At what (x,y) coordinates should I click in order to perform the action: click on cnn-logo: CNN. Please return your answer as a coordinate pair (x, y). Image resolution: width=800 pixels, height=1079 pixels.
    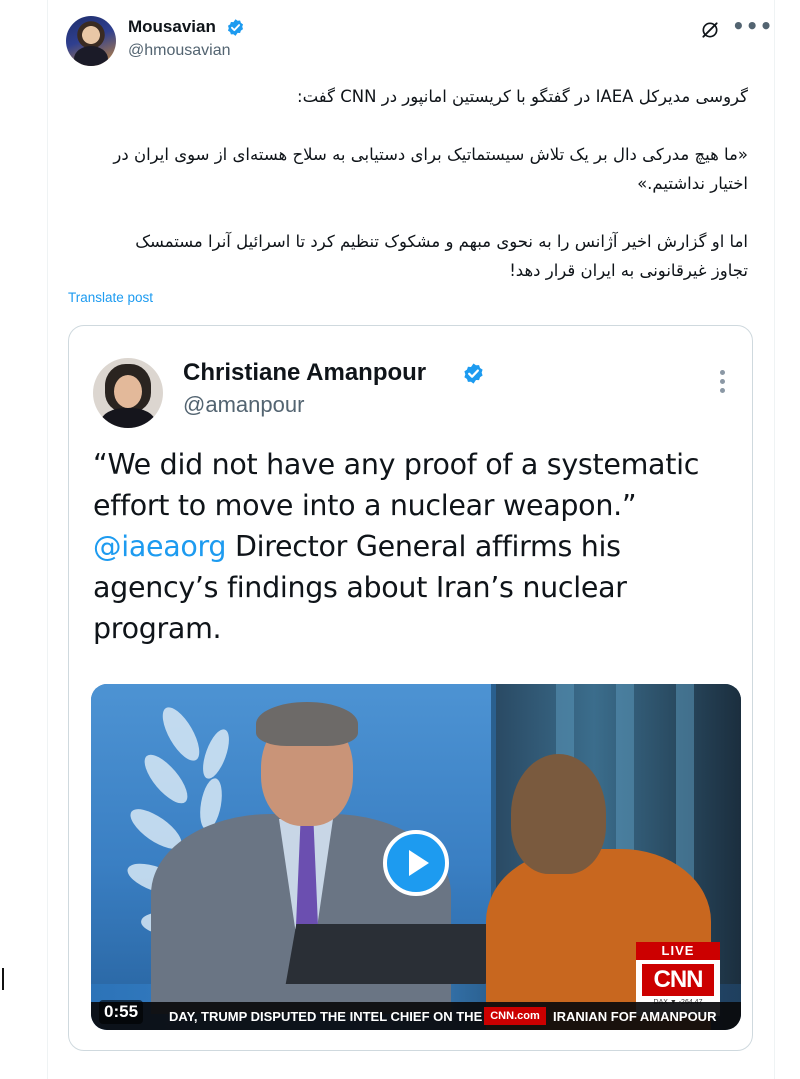
    Looking at the image, I should click on (678, 980).